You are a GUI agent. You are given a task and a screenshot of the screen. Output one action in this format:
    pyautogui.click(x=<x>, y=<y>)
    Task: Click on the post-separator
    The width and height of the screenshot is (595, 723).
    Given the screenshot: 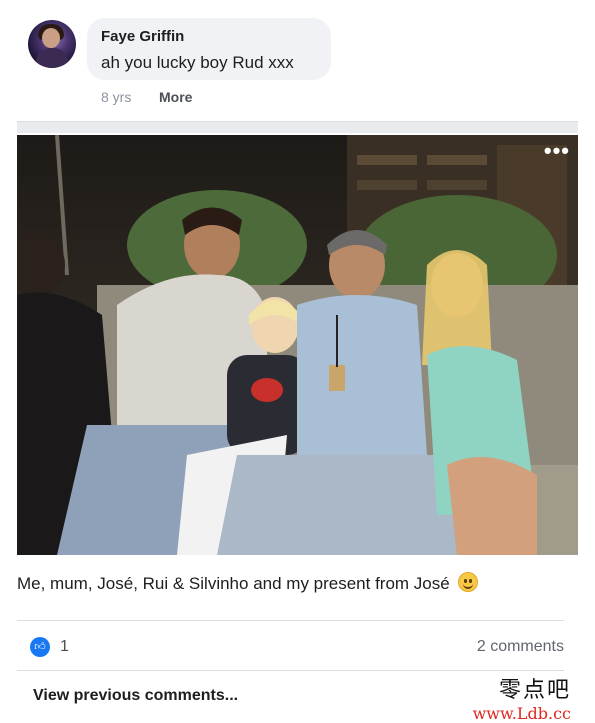 What is the action you would take?
    pyautogui.click(x=297, y=127)
    